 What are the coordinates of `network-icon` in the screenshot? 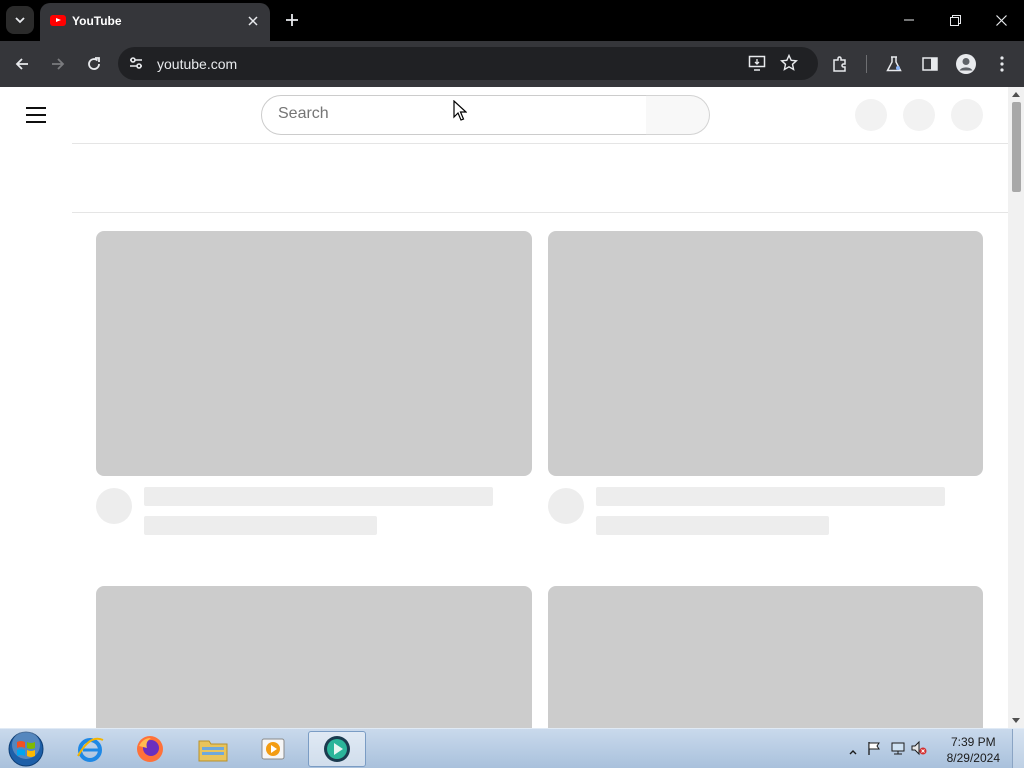 It's located at (898, 748).